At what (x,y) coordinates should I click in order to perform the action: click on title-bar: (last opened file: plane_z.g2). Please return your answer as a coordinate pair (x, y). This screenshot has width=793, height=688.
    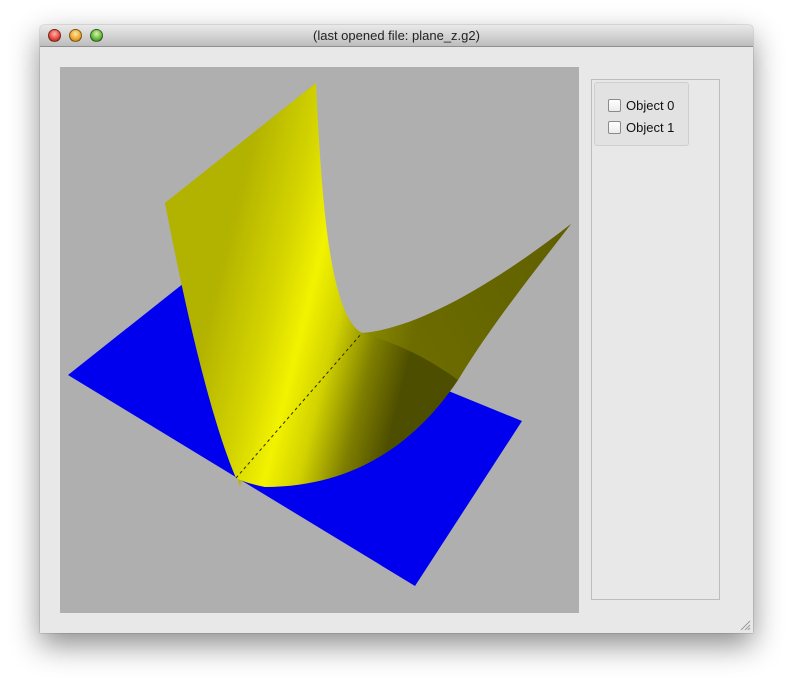
    Looking at the image, I should click on (396, 36).